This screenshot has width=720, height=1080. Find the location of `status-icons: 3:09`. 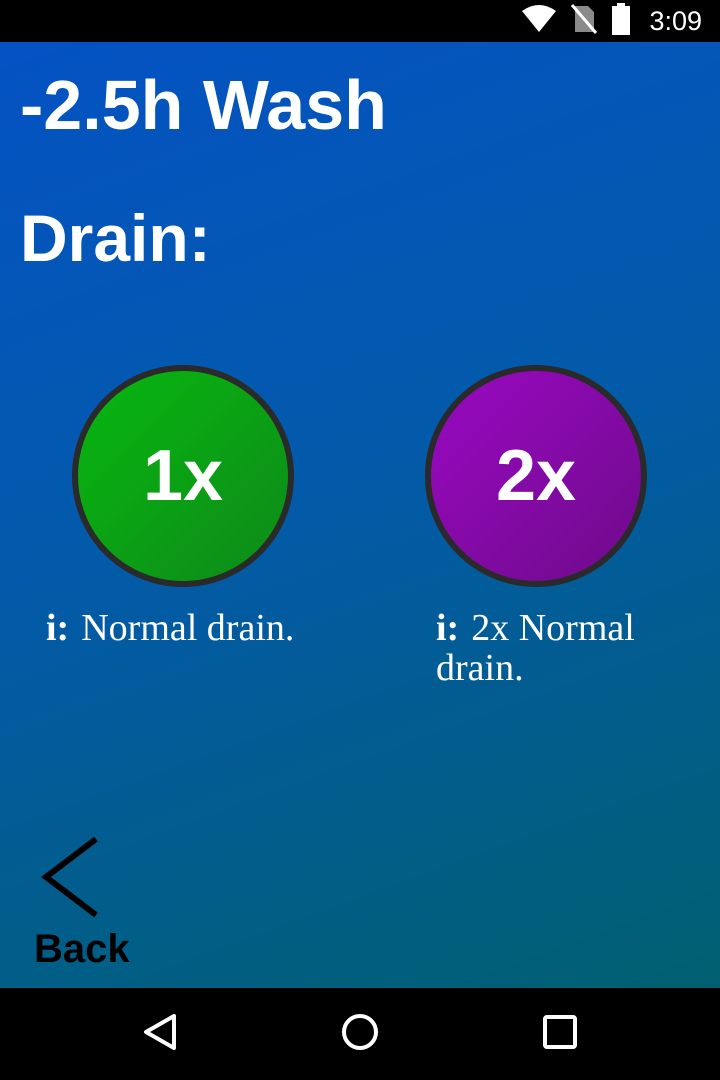

status-icons: 3:09 is located at coordinates (611, 21).